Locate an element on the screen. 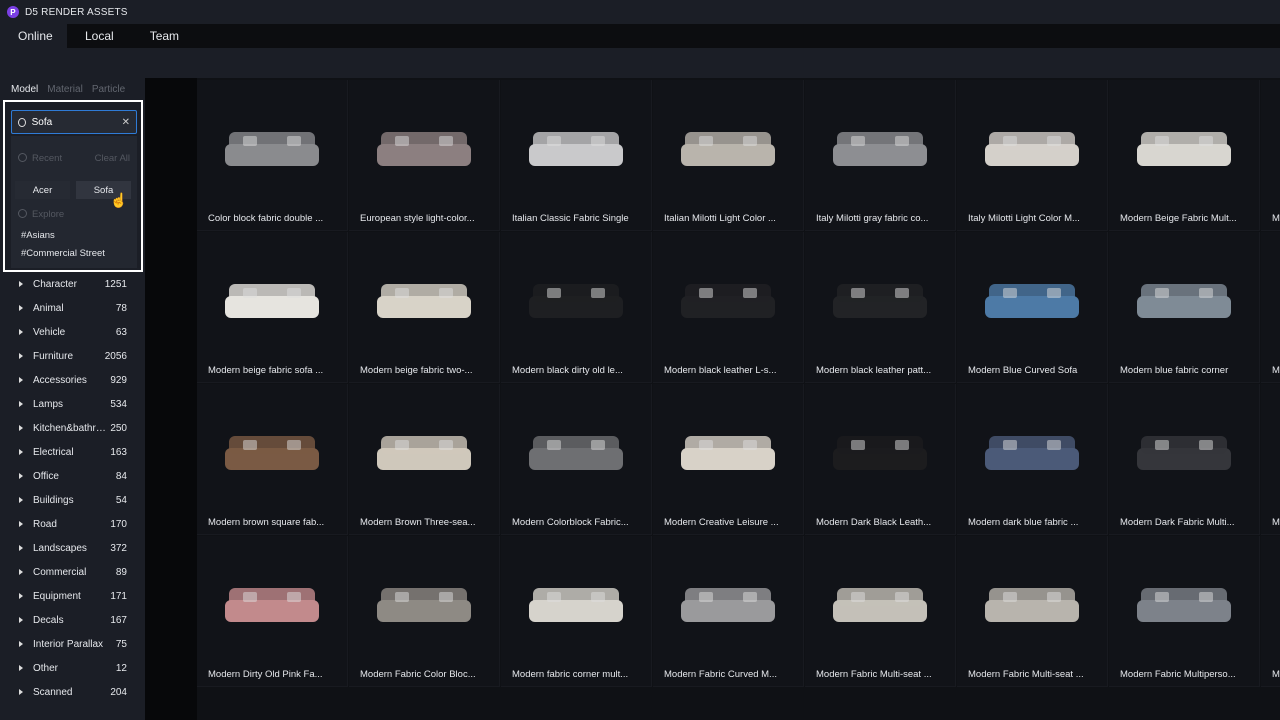 The height and width of the screenshot is (720, 1280). category-name: Other is located at coordinates (46, 668).